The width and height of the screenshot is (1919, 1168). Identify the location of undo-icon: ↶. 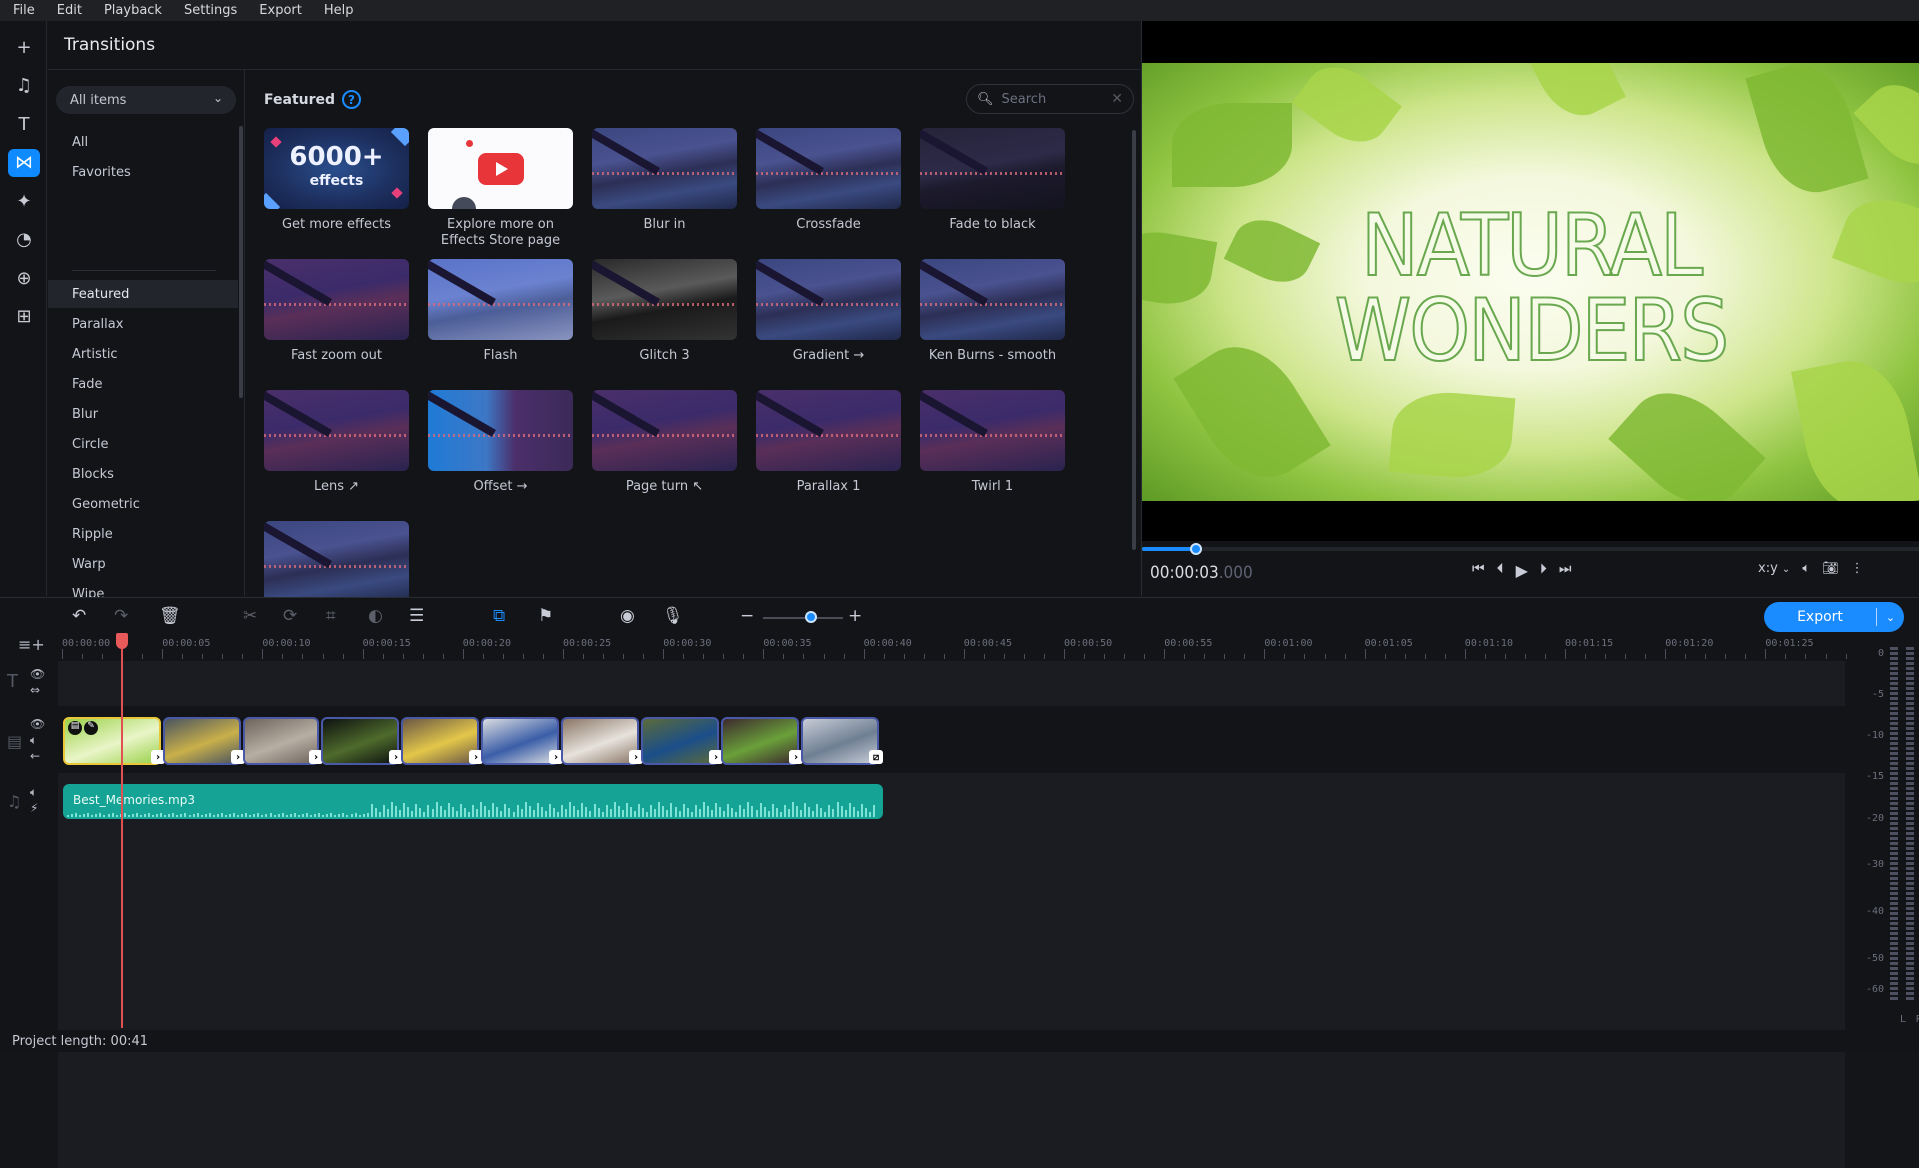
(79, 616).